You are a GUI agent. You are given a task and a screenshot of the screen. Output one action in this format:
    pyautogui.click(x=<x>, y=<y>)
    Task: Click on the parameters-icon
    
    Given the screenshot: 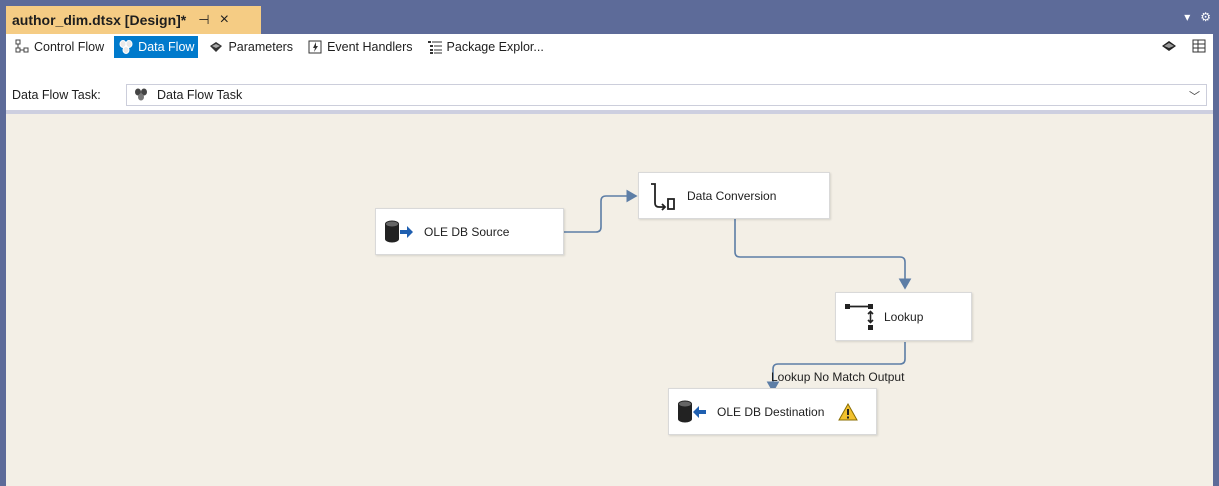 What is the action you would take?
    pyautogui.click(x=216, y=47)
    